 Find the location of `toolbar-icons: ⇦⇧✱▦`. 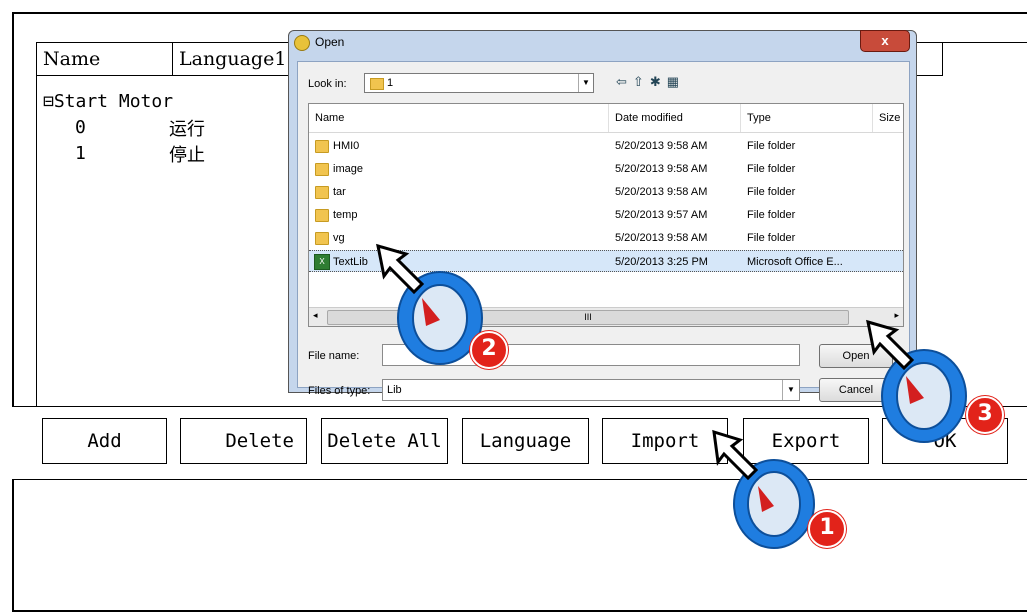

toolbar-icons: ⇦⇧✱▦ is located at coordinates (650, 82).